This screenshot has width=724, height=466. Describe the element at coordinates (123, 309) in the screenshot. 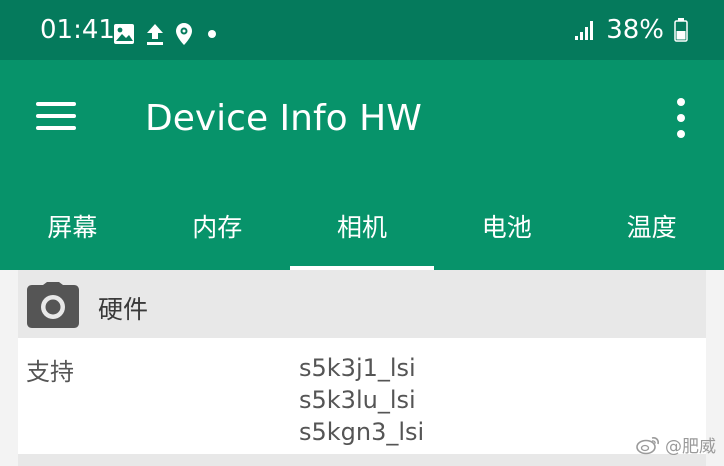

I see `section-title: 硬件` at that location.